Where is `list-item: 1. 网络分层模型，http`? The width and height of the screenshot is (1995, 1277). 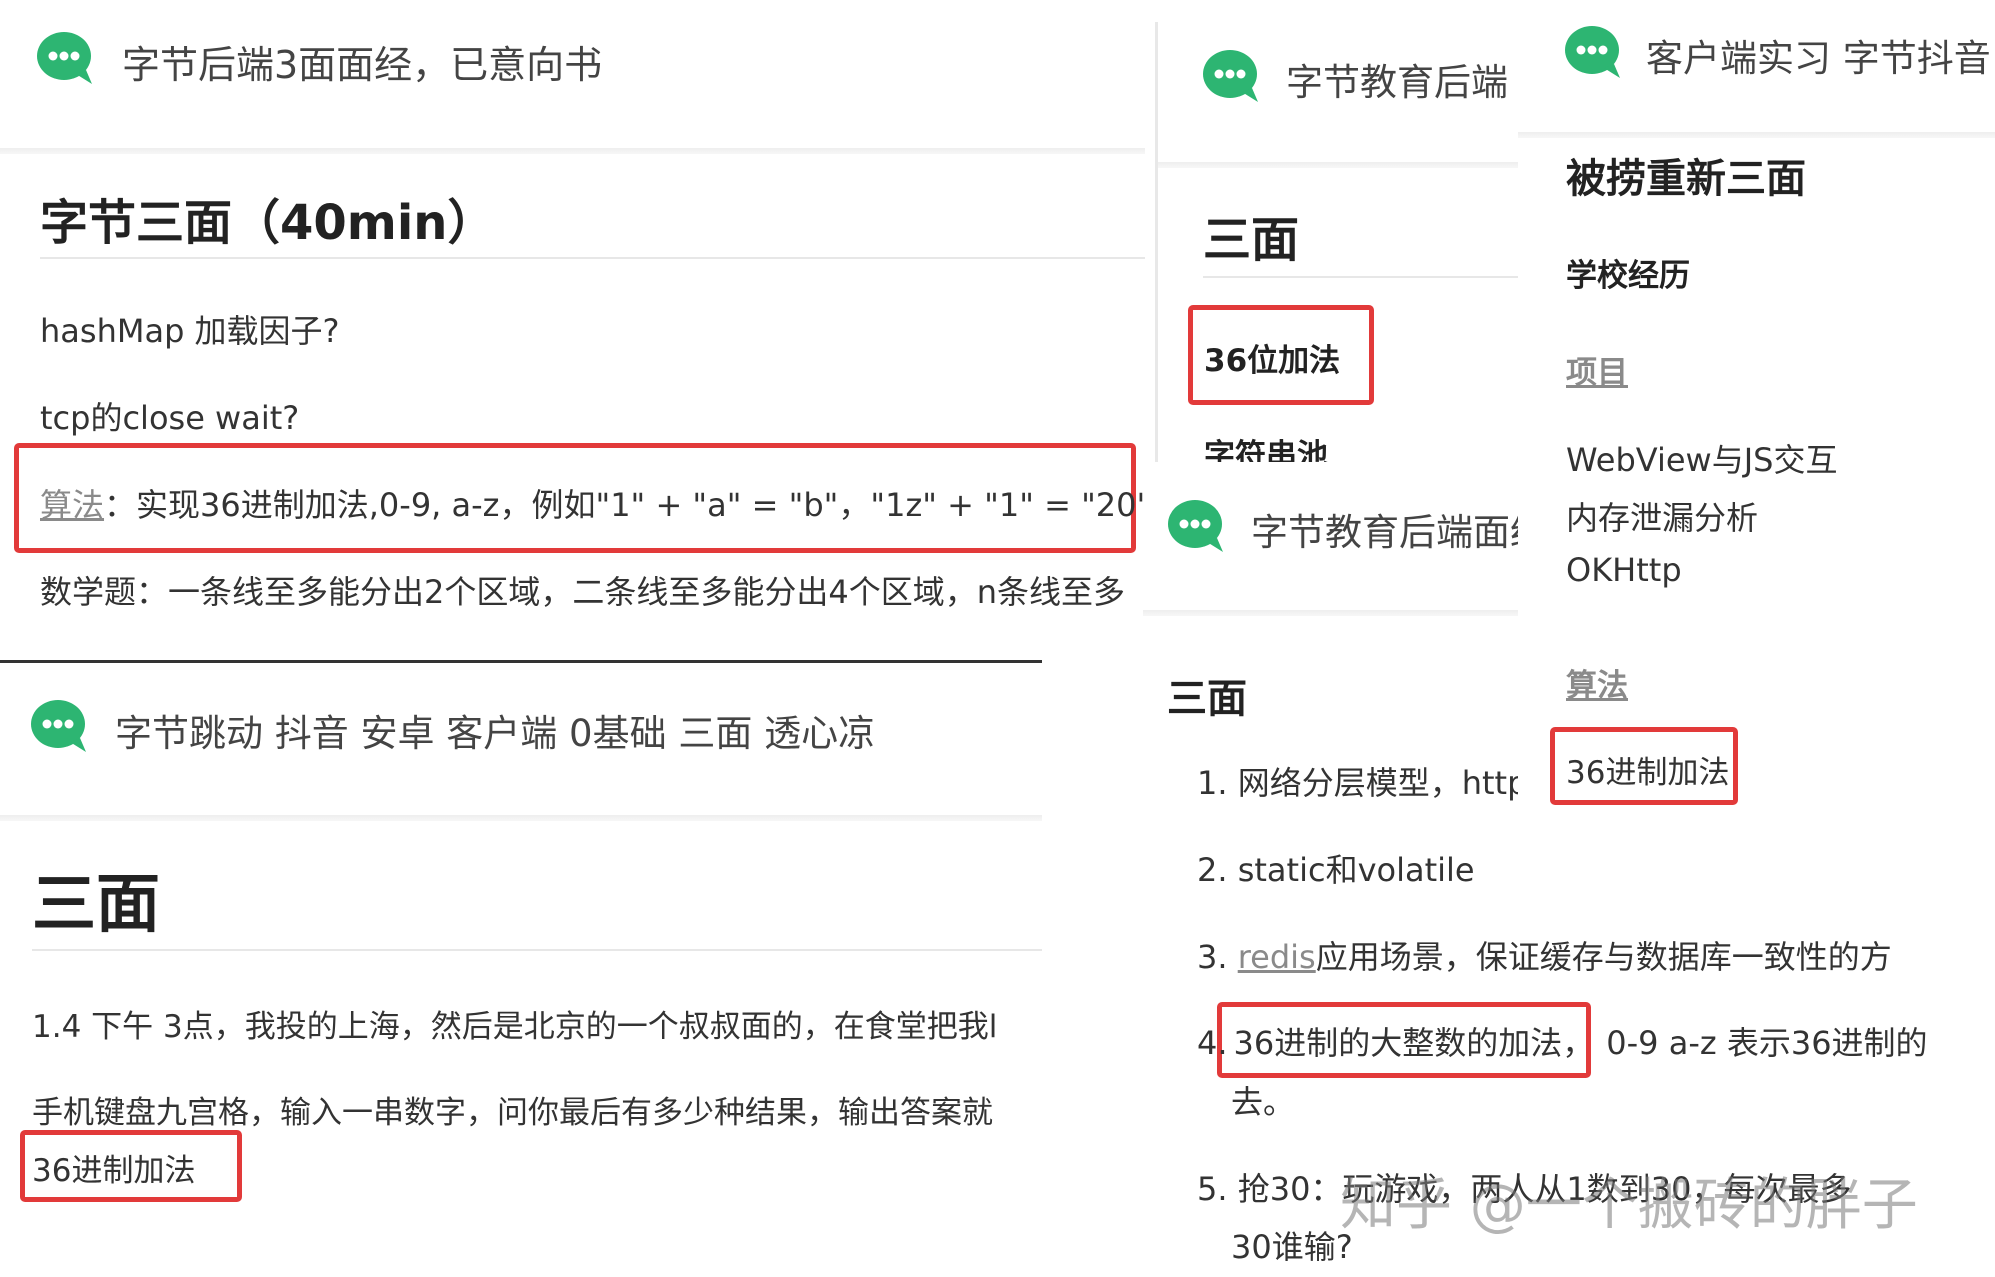
list-item: 1. 网络分层模型，http is located at coordinates (1362, 783).